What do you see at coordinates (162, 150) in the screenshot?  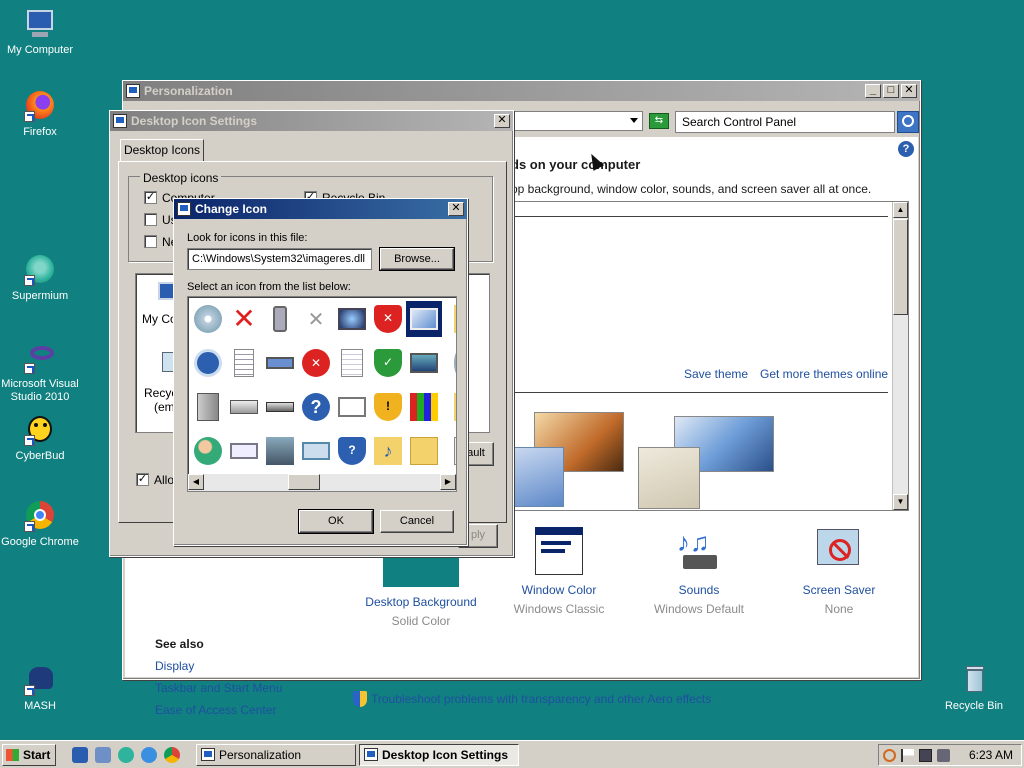 I see `tab-desktop-icons: Desktop Icons` at bounding box center [162, 150].